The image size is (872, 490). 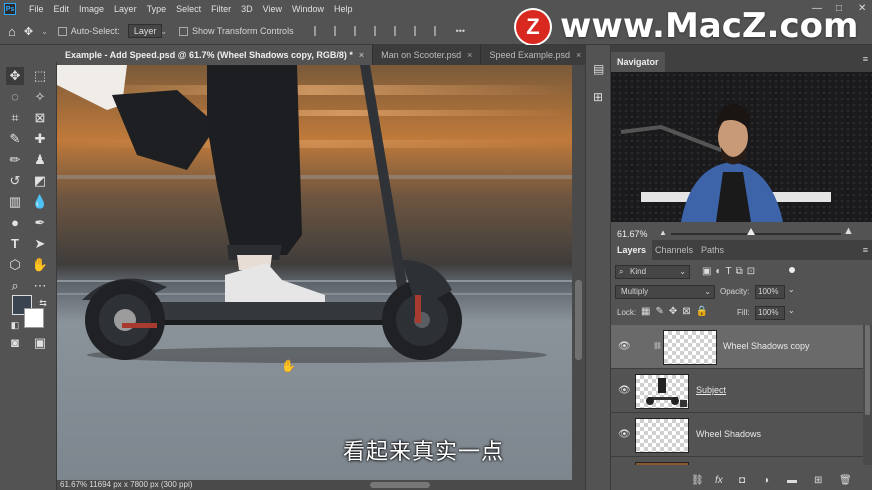 I want to click on move-tool-icon: ✥, so click(x=15, y=76).